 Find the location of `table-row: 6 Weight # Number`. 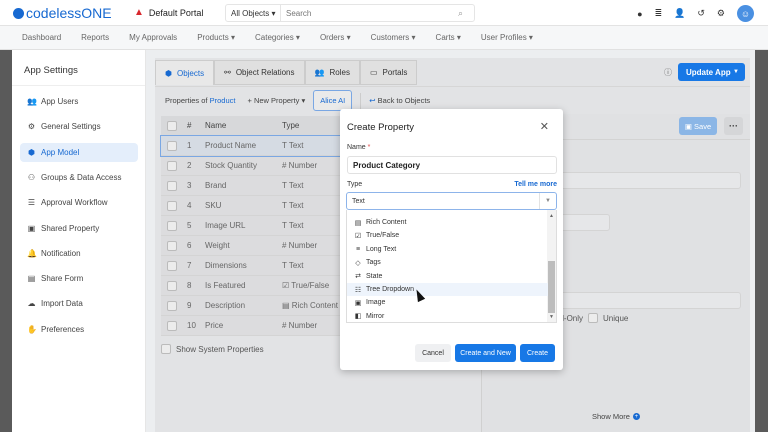

table-row: 6 Weight # Number is located at coordinates (251, 246).